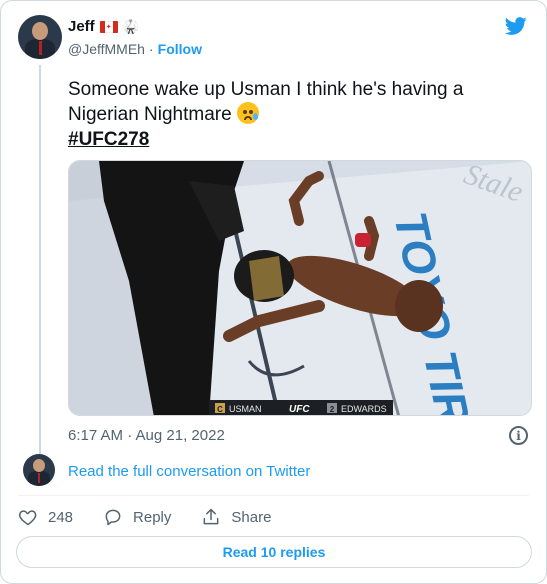 The width and height of the screenshot is (547, 584). I want to click on heart-icon, so click(27, 518).